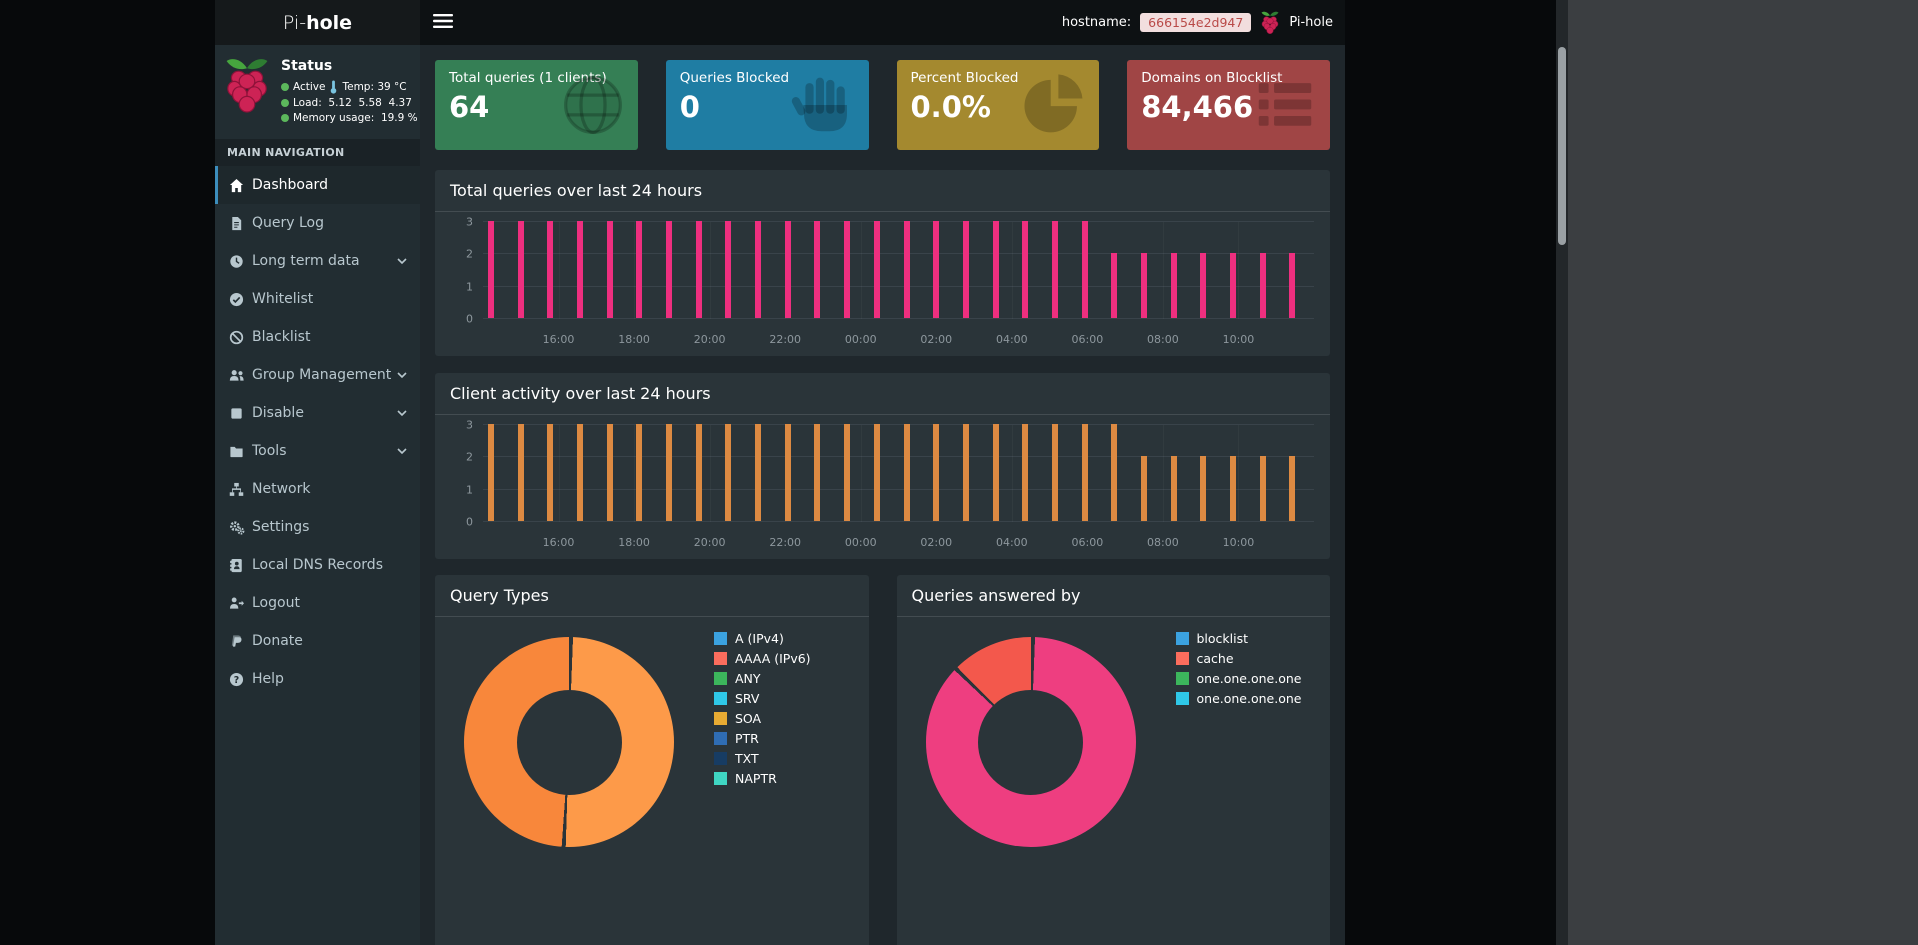 The height and width of the screenshot is (945, 1918). I want to click on sidebar-toggle-button, so click(443, 22).